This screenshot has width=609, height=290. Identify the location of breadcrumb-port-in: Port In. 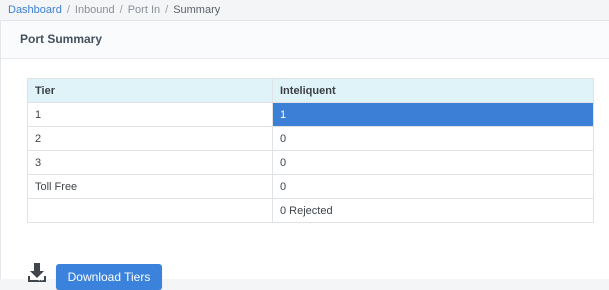
(144, 10).